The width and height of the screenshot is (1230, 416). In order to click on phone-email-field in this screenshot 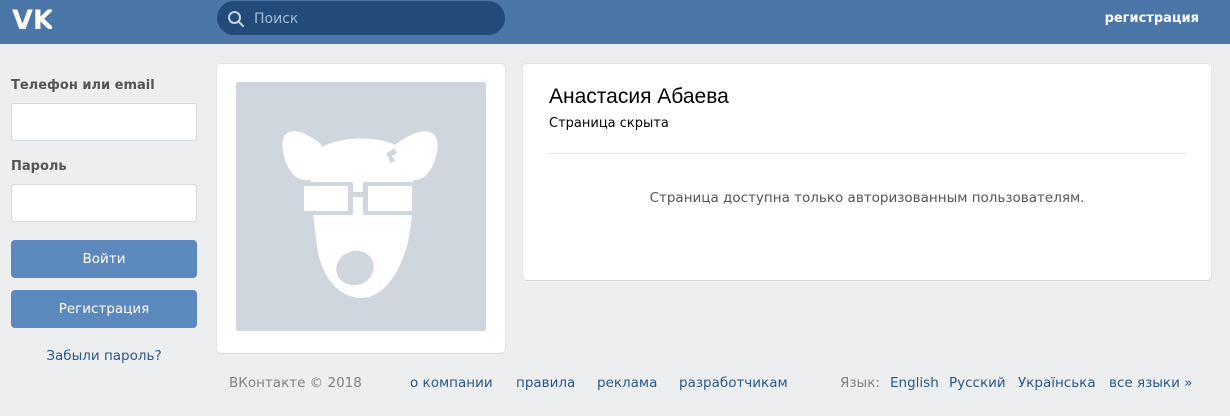, I will do `click(104, 122)`.